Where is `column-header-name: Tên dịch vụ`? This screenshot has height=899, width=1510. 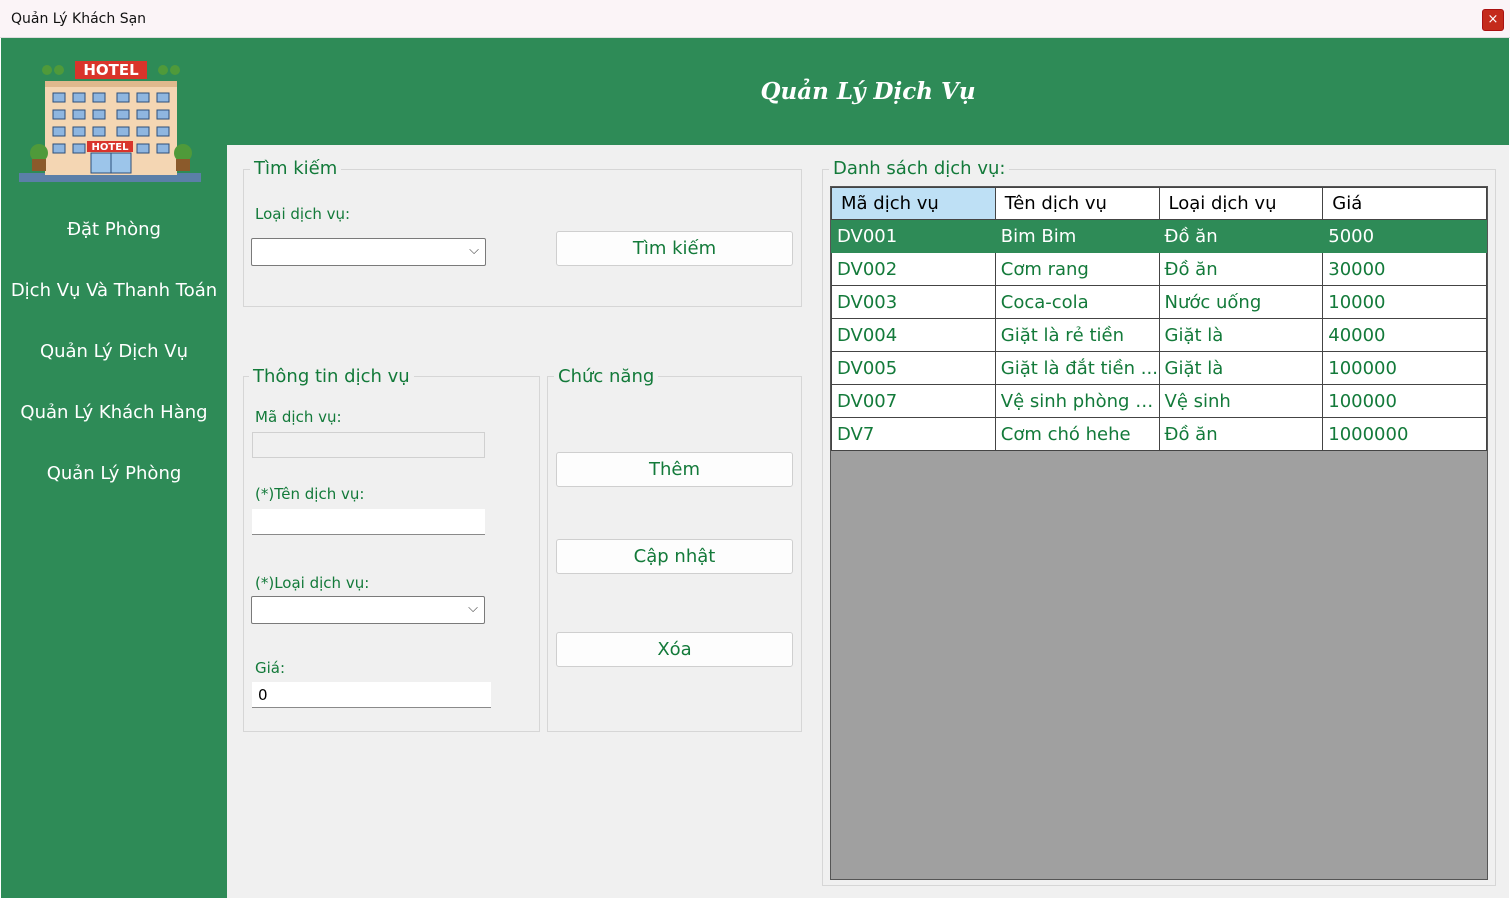
column-header-name: Tên dịch vụ is located at coordinates (1077, 203).